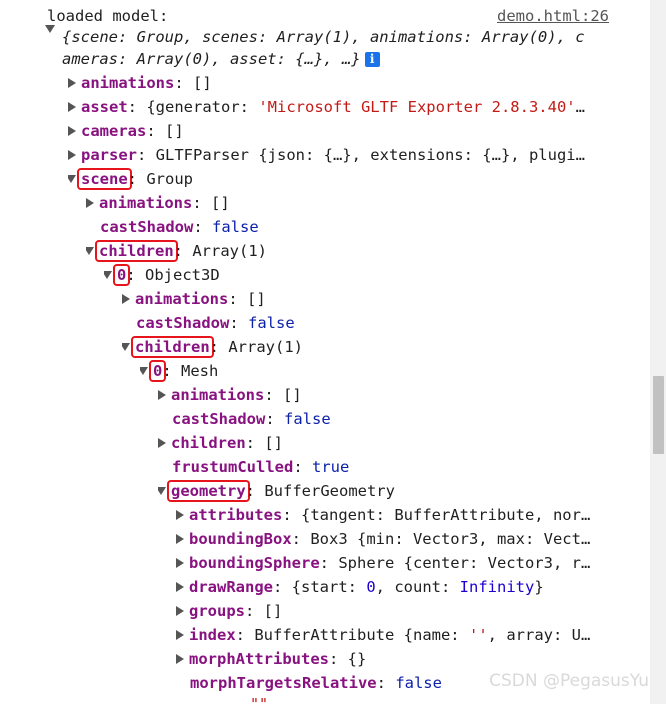  I want to click on tree-row-mesh-0: 0: Mesh, so click(392, 371).